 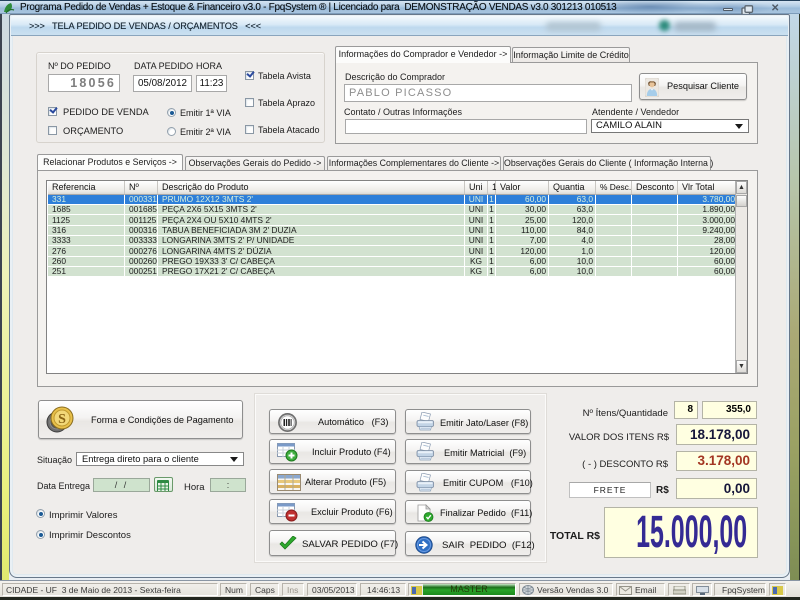 What do you see at coordinates (62, 419) in the screenshot?
I see `svg-text: S` at bounding box center [62, 419].